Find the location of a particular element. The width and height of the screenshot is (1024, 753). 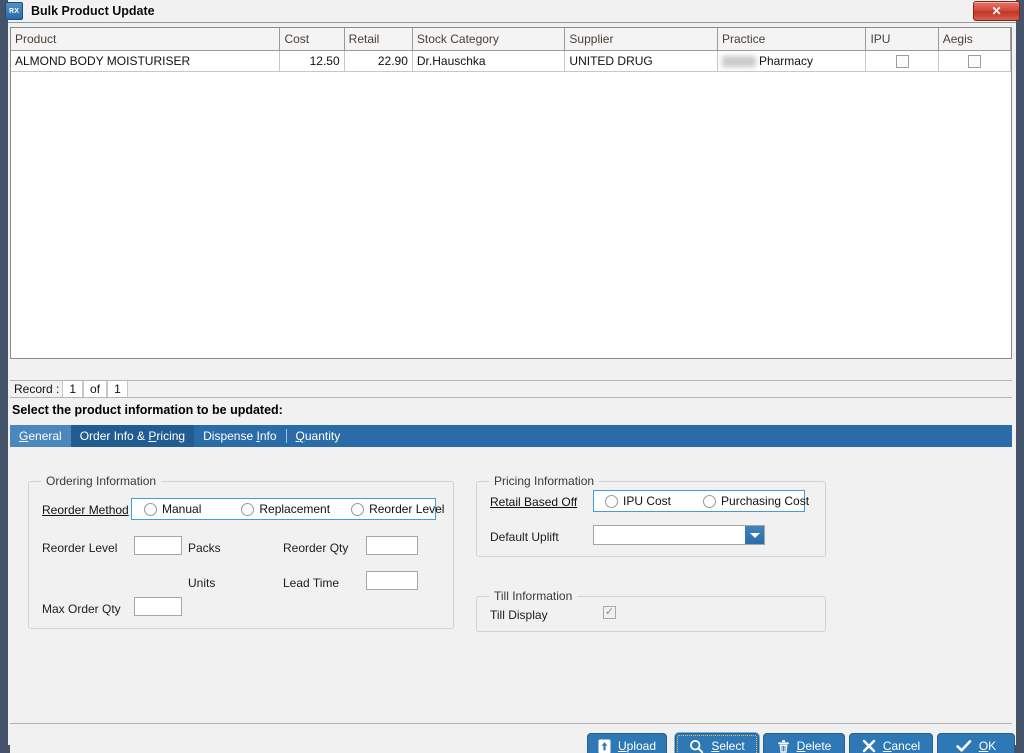

ok-button-label: OK is located at coordinates (987, 746).